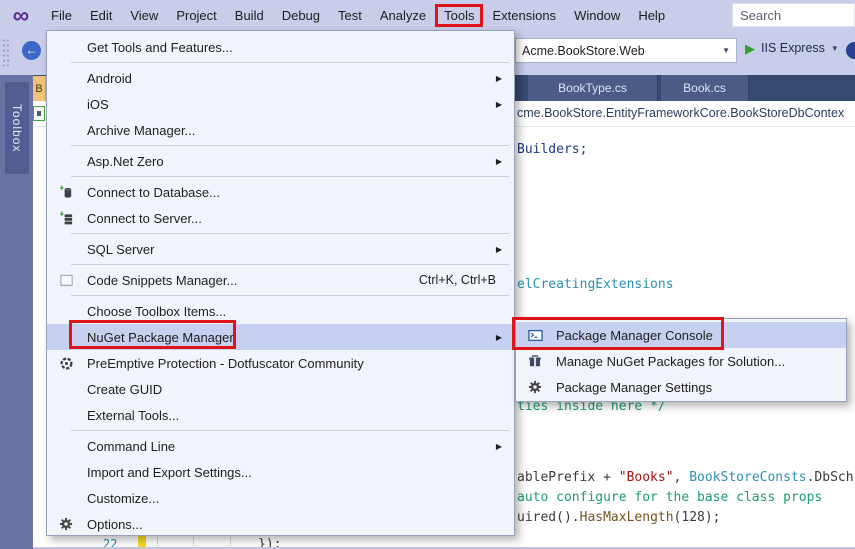  I want to click on code-token: (128);, so click(697, 517).